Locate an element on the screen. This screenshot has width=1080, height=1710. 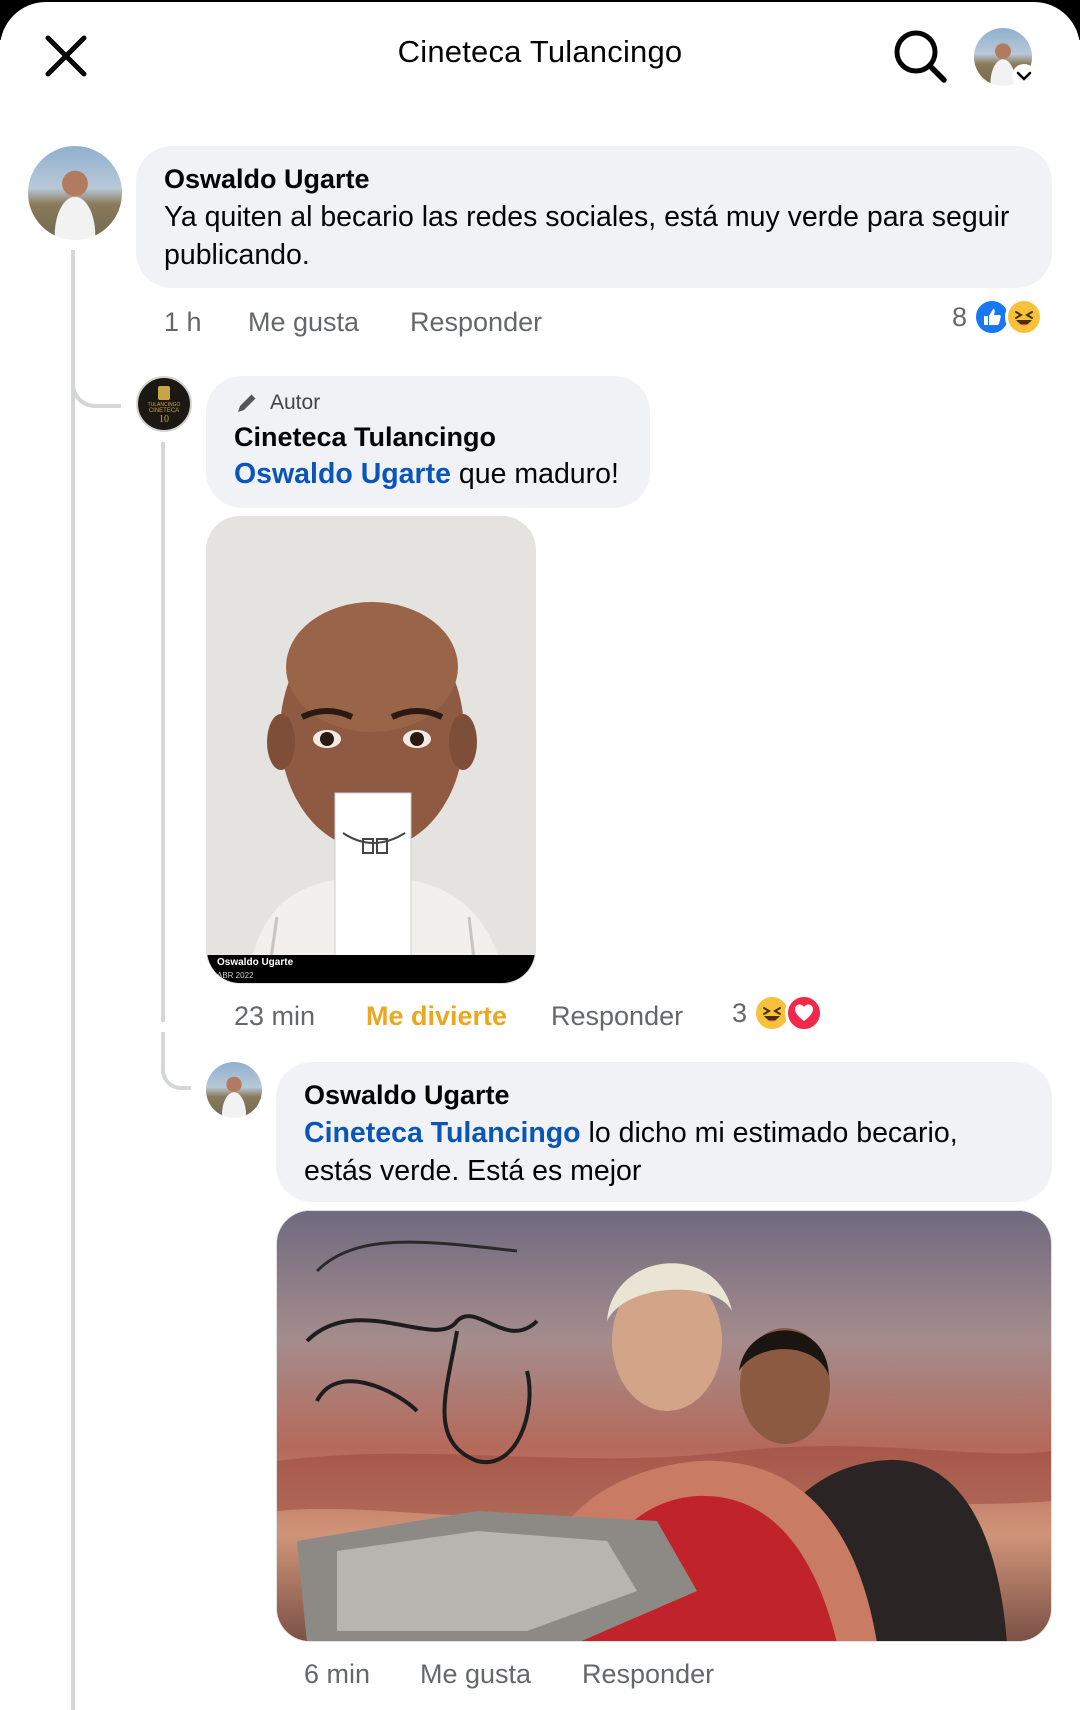
author-badge: Autor is located at coordinates (428, 403).